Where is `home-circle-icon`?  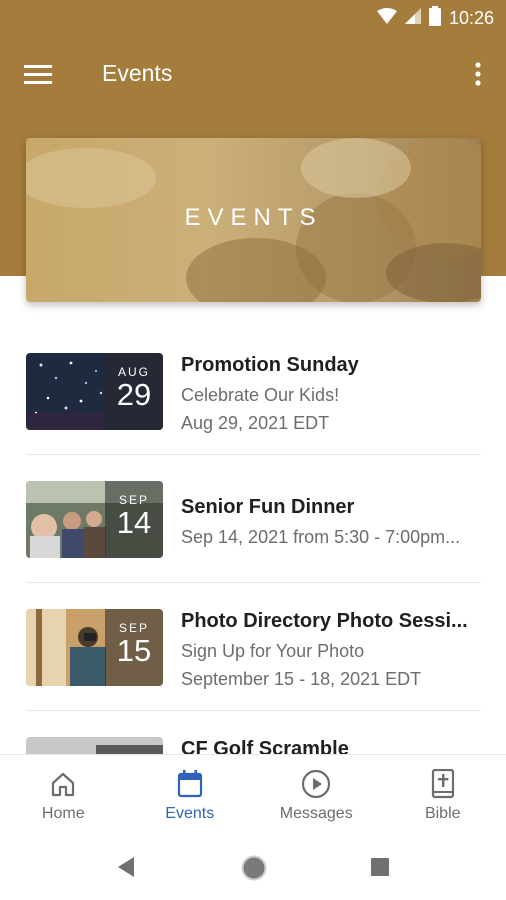 home-circle-icon is located at coordinates (254, 868).